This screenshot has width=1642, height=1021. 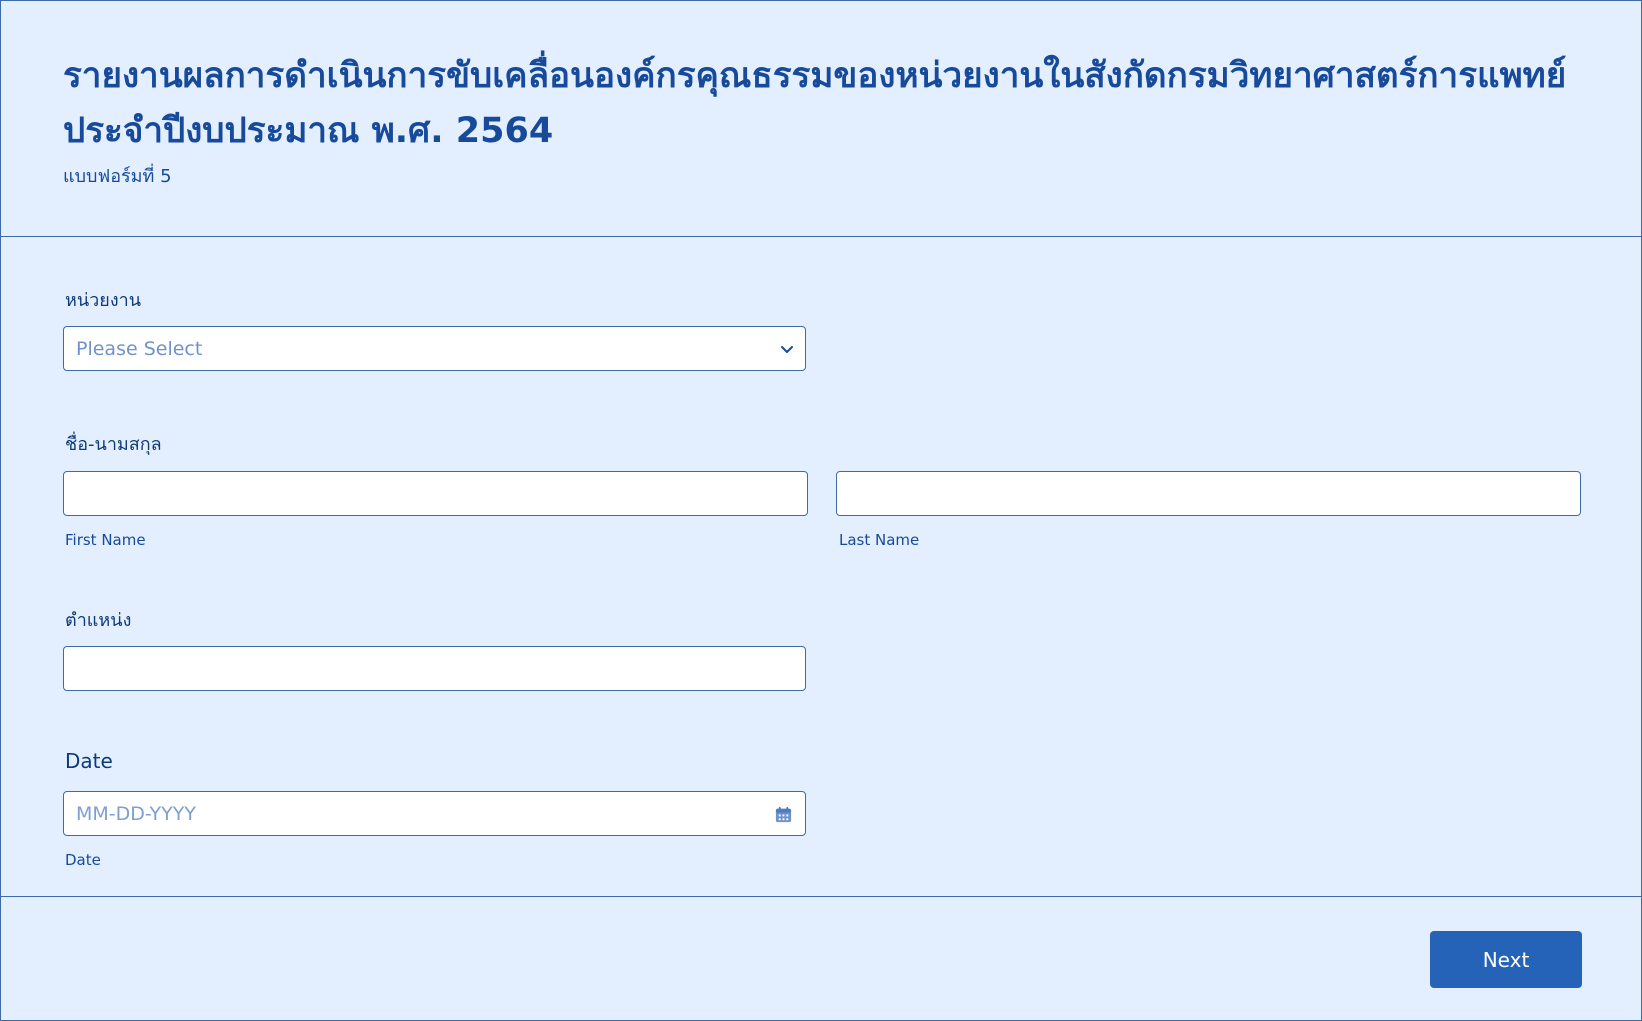 I want to click on date-field, so click(x=434, y=813).